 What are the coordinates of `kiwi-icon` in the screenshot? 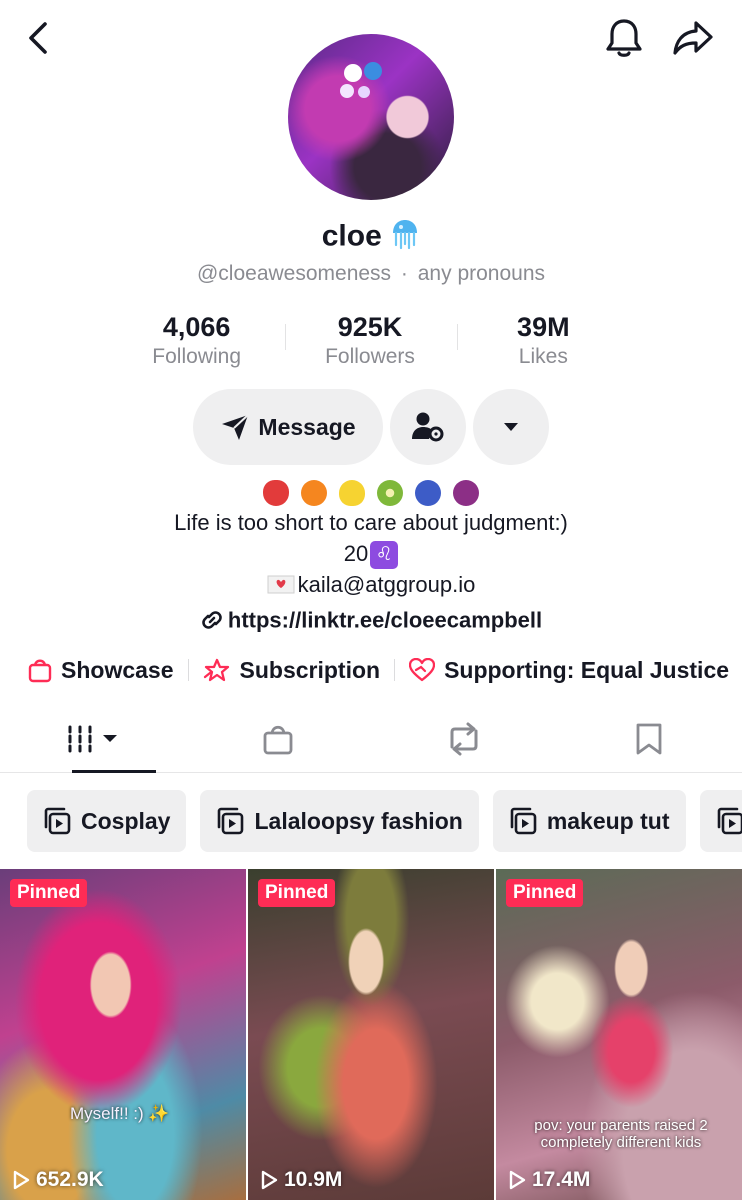 It's located at (390, 493).